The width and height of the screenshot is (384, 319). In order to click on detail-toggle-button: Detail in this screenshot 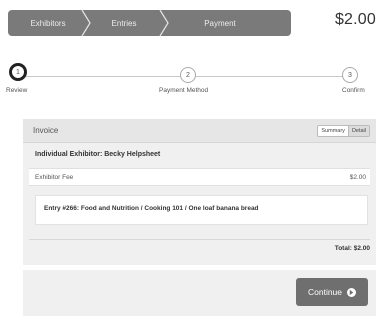, I will do `click(358, 131)`.